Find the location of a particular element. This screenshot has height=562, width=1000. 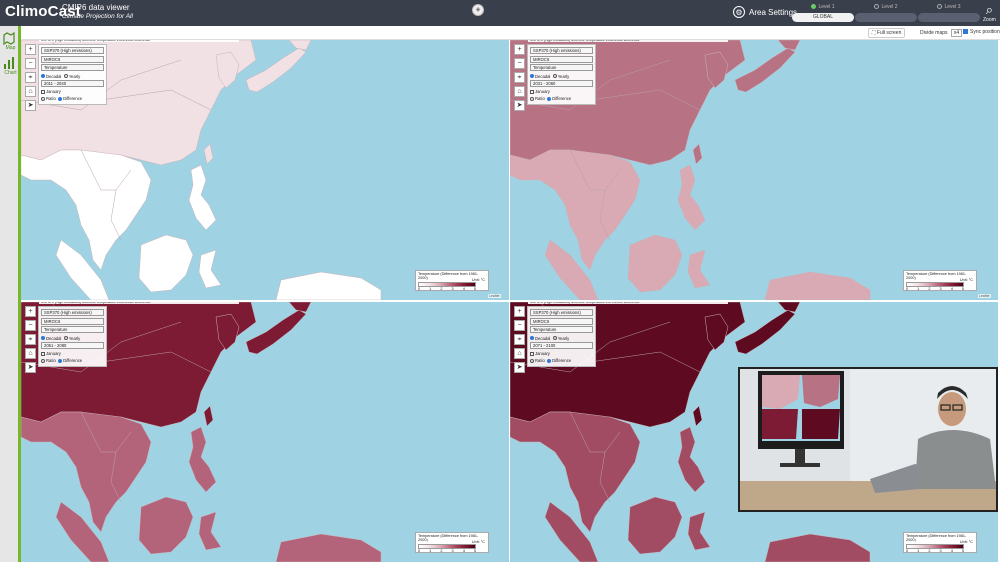

legend-tick: 0 is located at coordinates (907, 551).